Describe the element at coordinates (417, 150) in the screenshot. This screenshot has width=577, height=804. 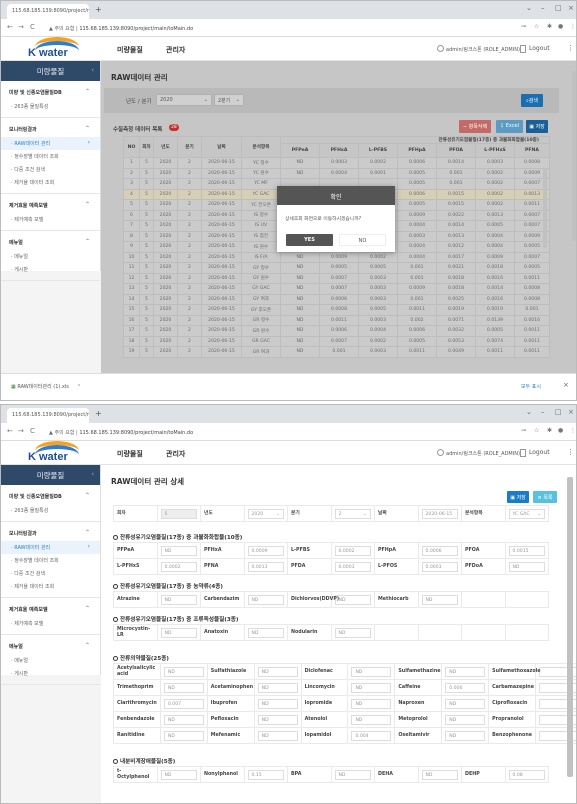
I see `column-header: PFHpA` at that location.